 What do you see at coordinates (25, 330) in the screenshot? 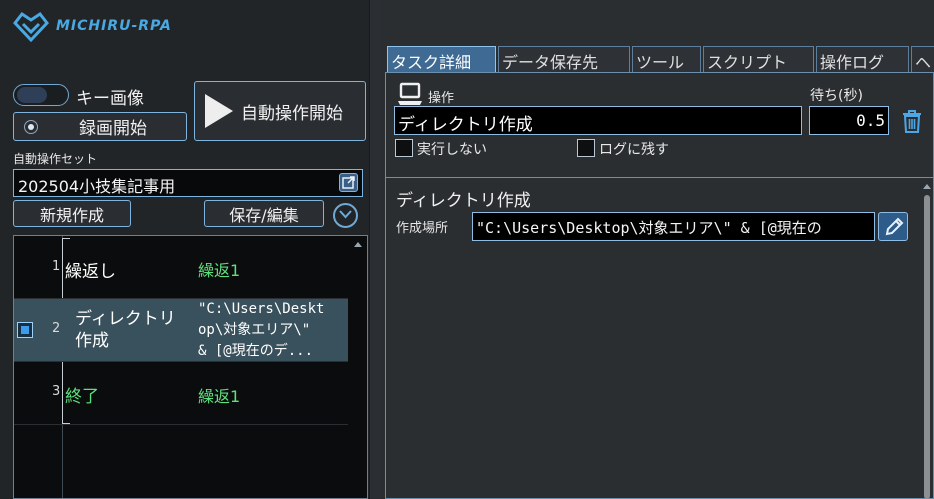
I see `selection-checkbox` at bounding box center [25, 330].